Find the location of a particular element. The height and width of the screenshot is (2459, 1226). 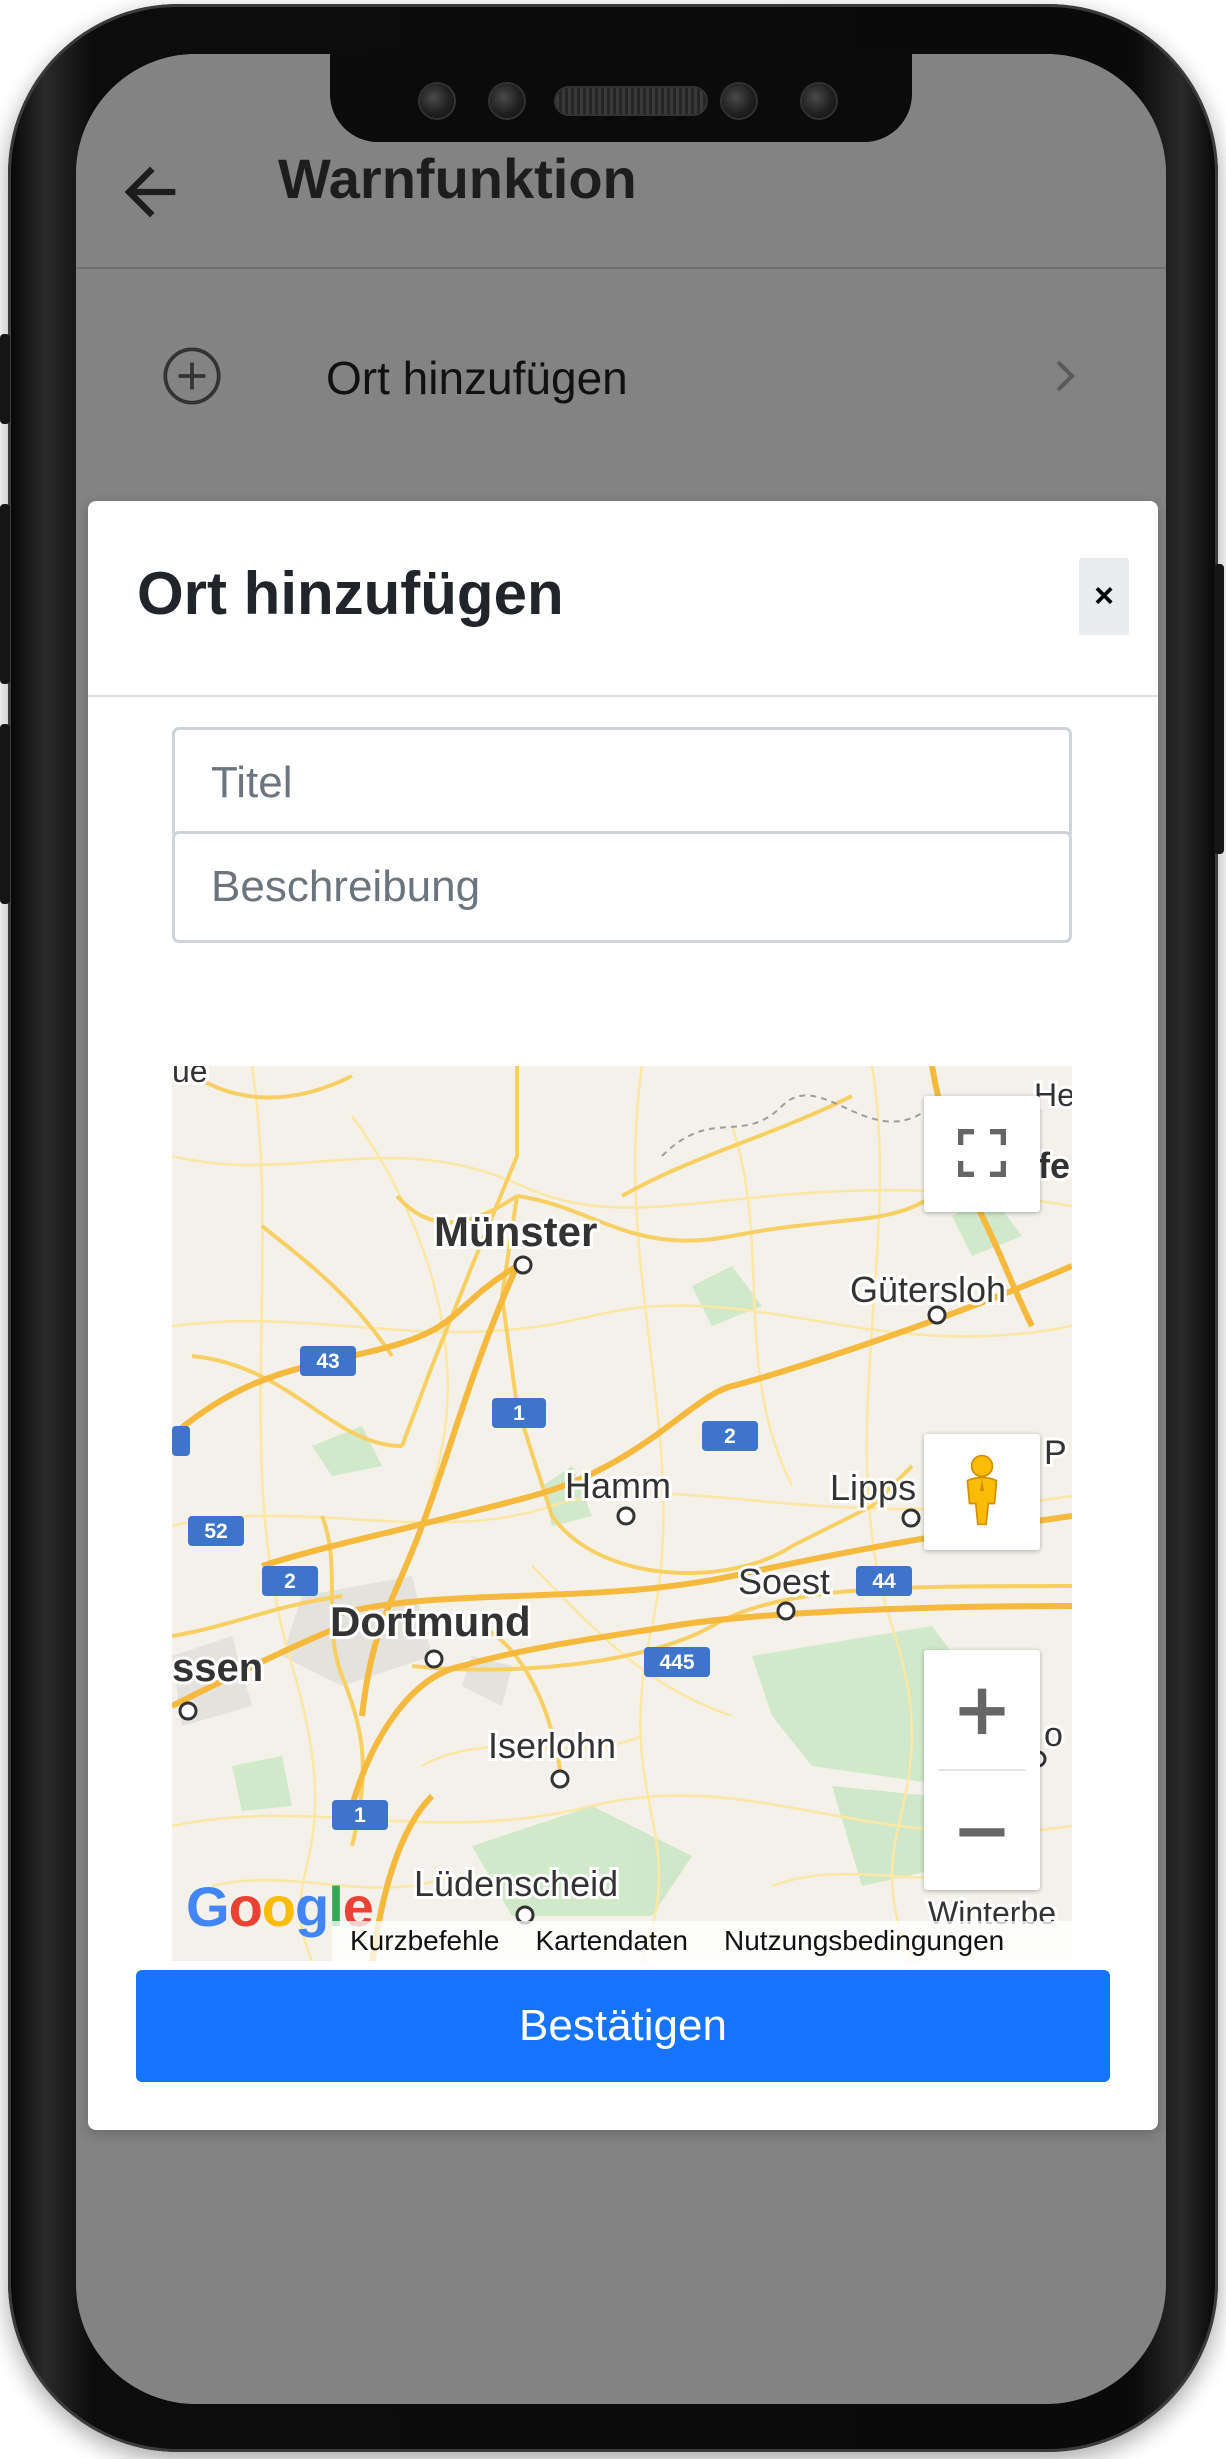

map-zoom-control: + − is located at coordinates (982, 1770).